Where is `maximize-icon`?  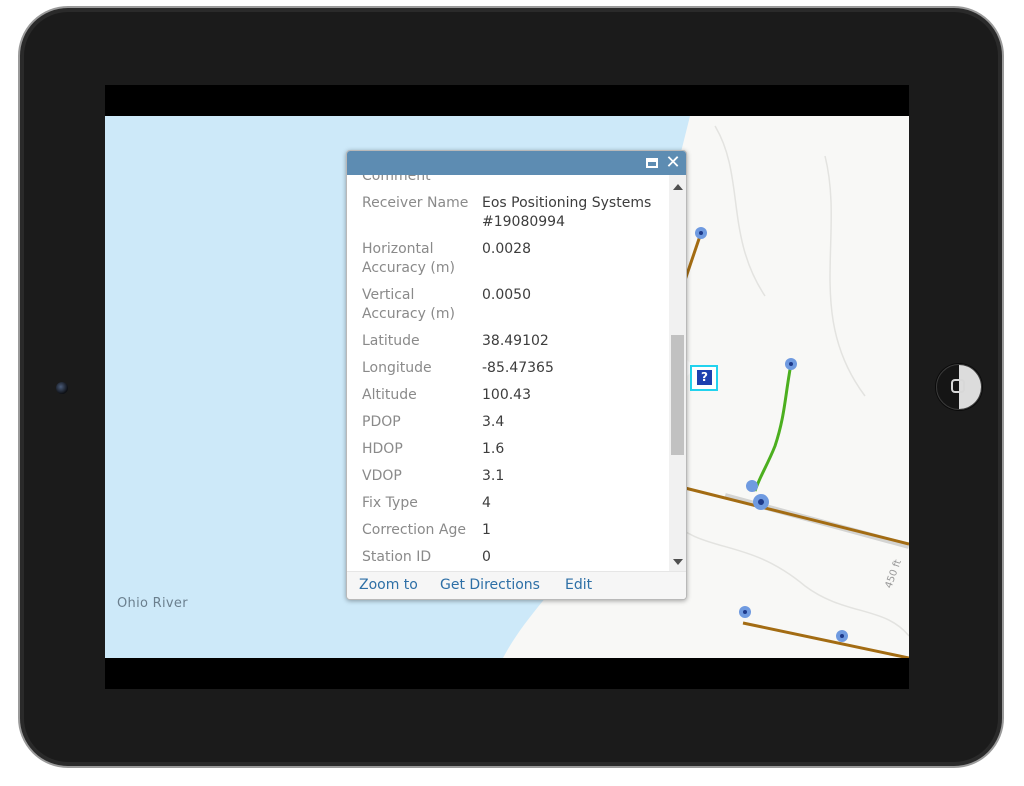
maximize-icon is located at coordinates (652, 163).